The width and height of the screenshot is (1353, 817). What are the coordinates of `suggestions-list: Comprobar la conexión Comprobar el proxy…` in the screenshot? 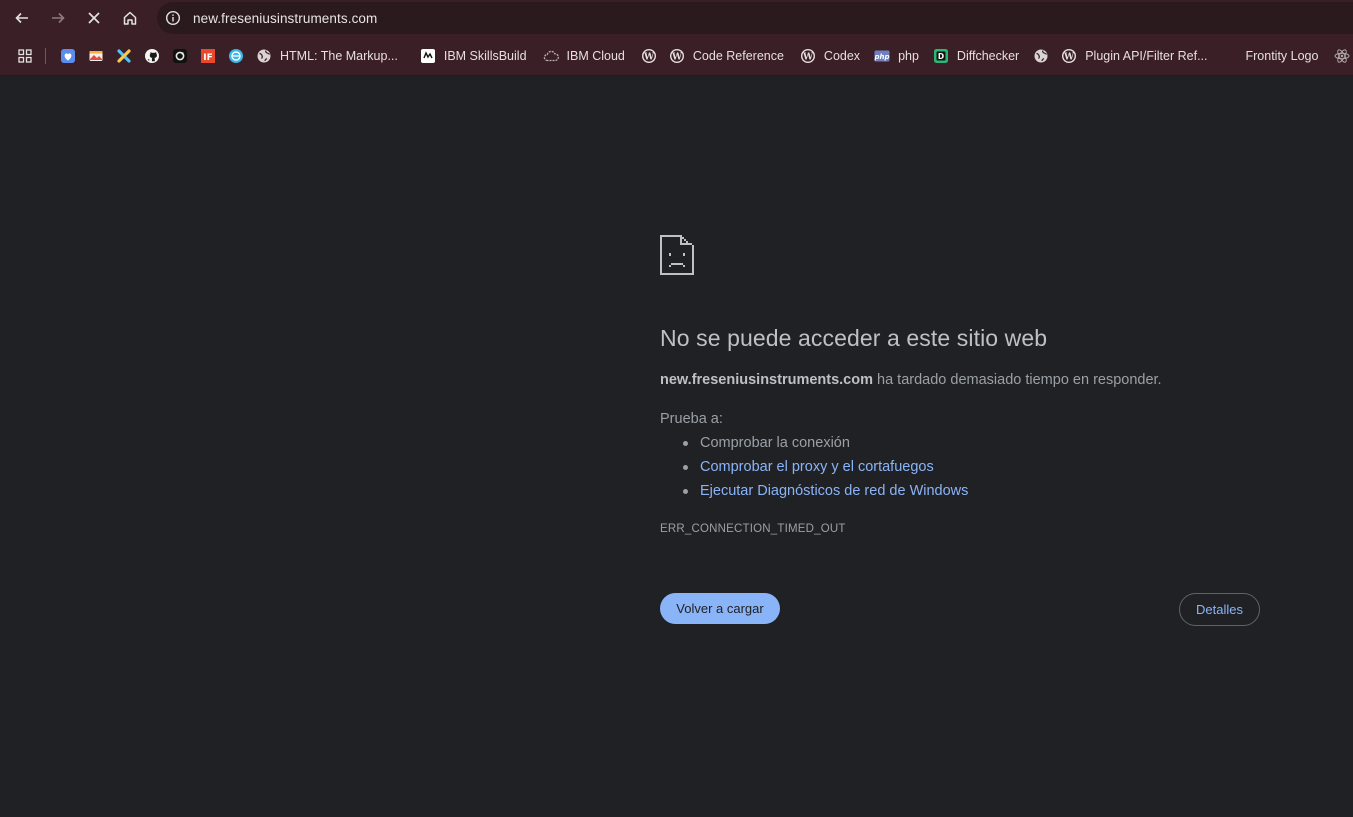 It's located at (814, 471).